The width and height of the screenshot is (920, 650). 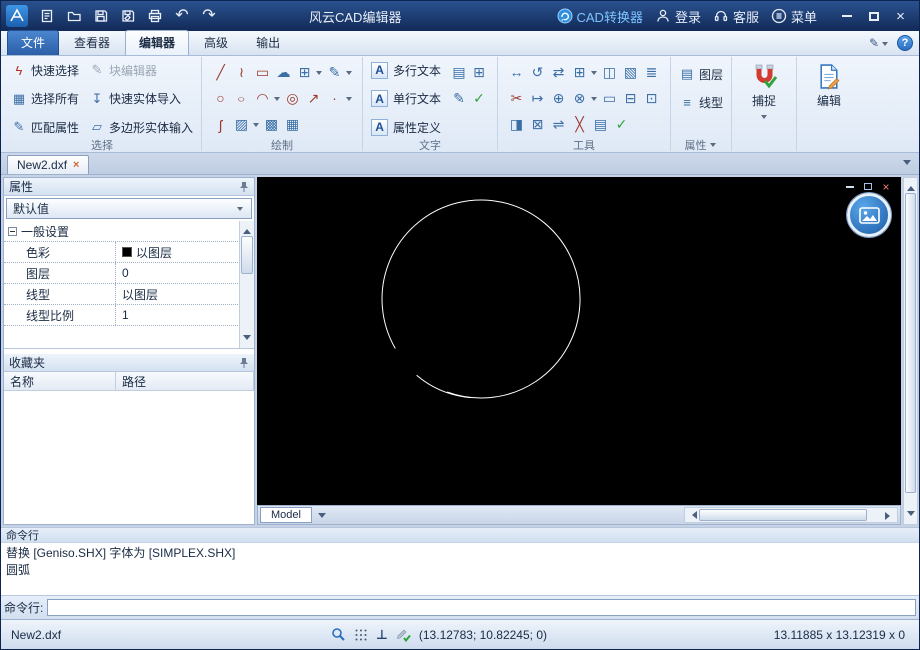 I want to click on rectangle-icon: ▭, so click(x=262, y=72).